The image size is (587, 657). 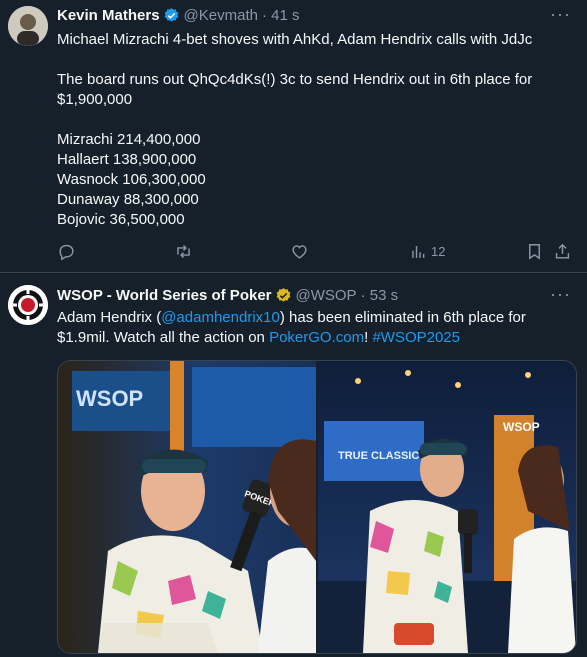 I want to click on verified-badge-icon, so click(x=171, y=15).